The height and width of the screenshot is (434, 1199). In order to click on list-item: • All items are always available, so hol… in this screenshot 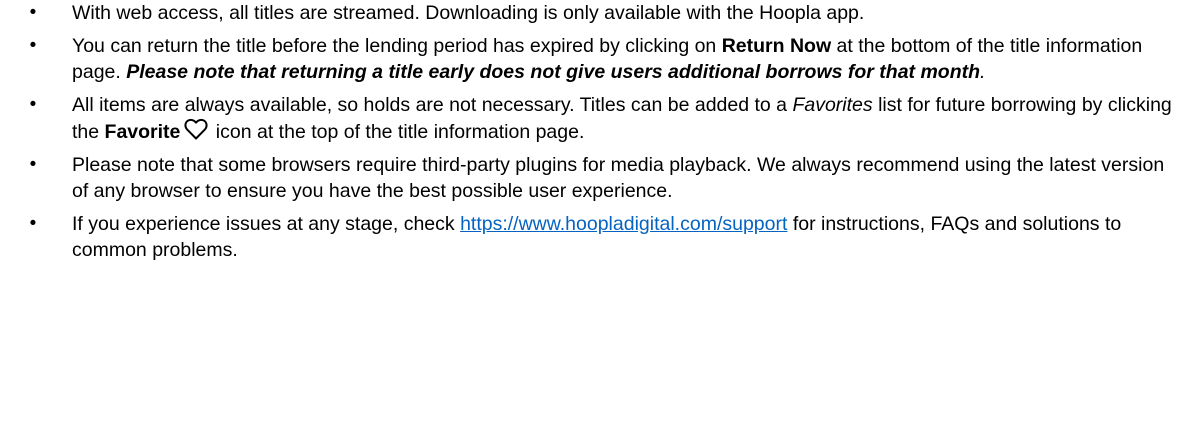, I will do `click(599, 118)`.